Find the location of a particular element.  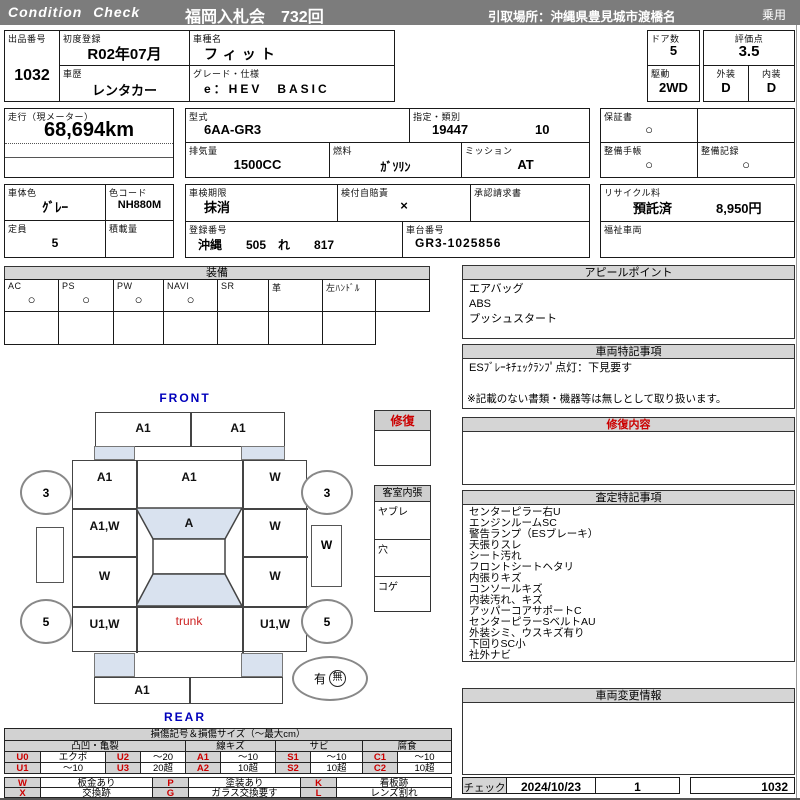

front-bumper-panel: A1 A1 is located at coordinates (190, 429).